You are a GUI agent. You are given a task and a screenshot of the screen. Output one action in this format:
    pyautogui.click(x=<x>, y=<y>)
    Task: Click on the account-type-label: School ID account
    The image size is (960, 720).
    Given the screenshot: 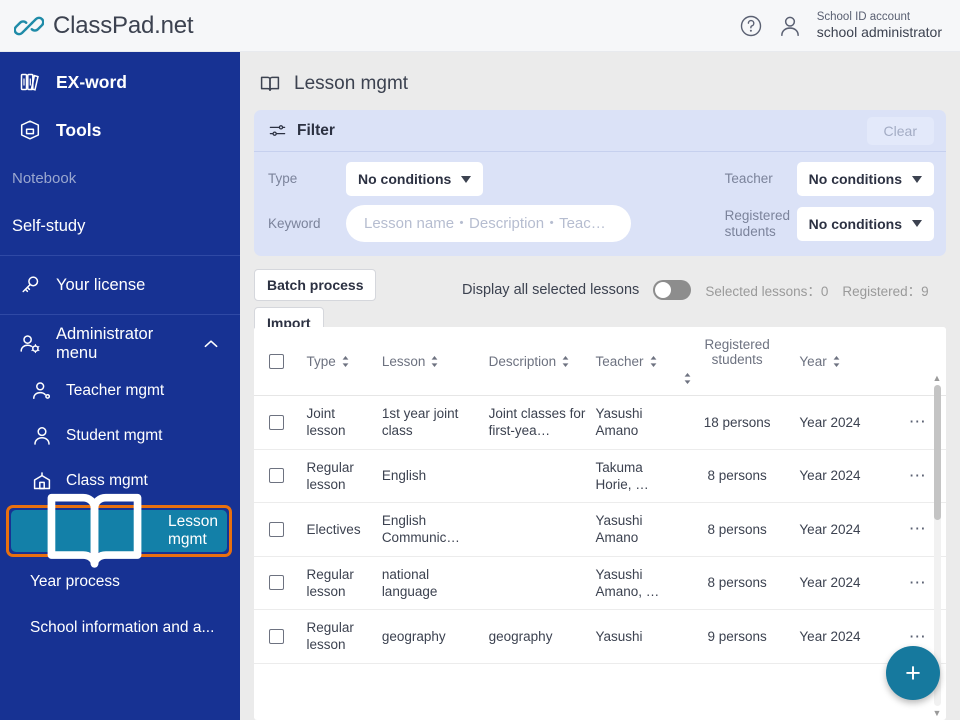 What is the action you would take?
    pyautogui.click(x=863, y=16)
    